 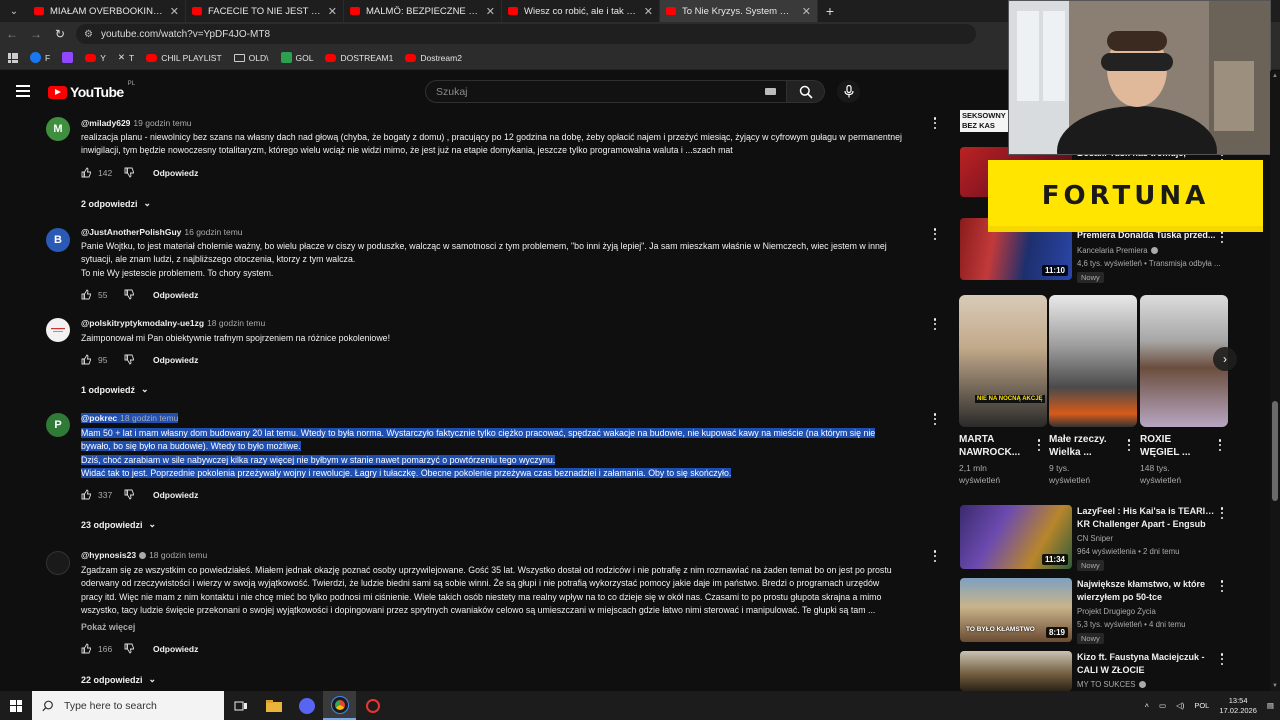 What do you see at coordinates (265, 11) in the screenshot?
I see `browser-tab: FACECIE TO NIE JEST PRZYPAD... ✕` at bounding box center [265, 11].